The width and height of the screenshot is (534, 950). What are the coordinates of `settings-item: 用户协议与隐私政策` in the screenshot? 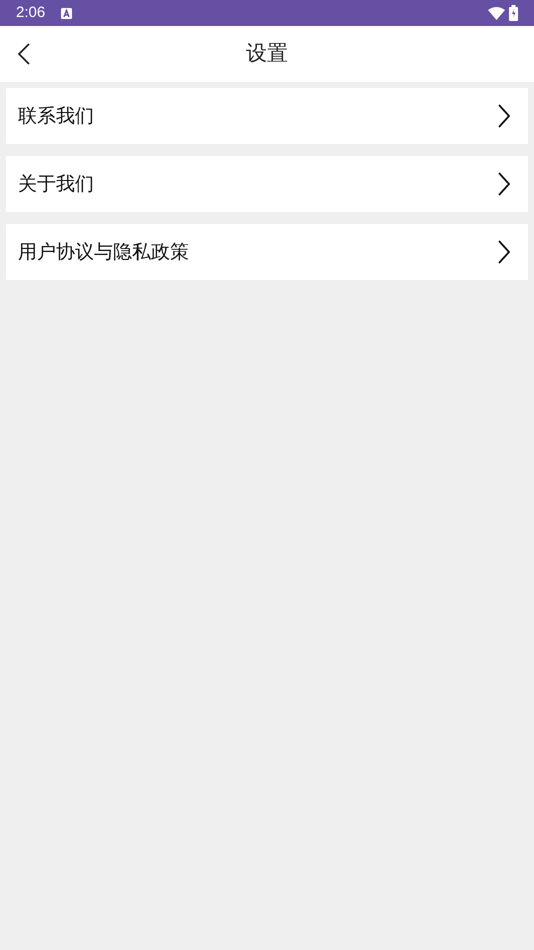 It's located at (267, 252).